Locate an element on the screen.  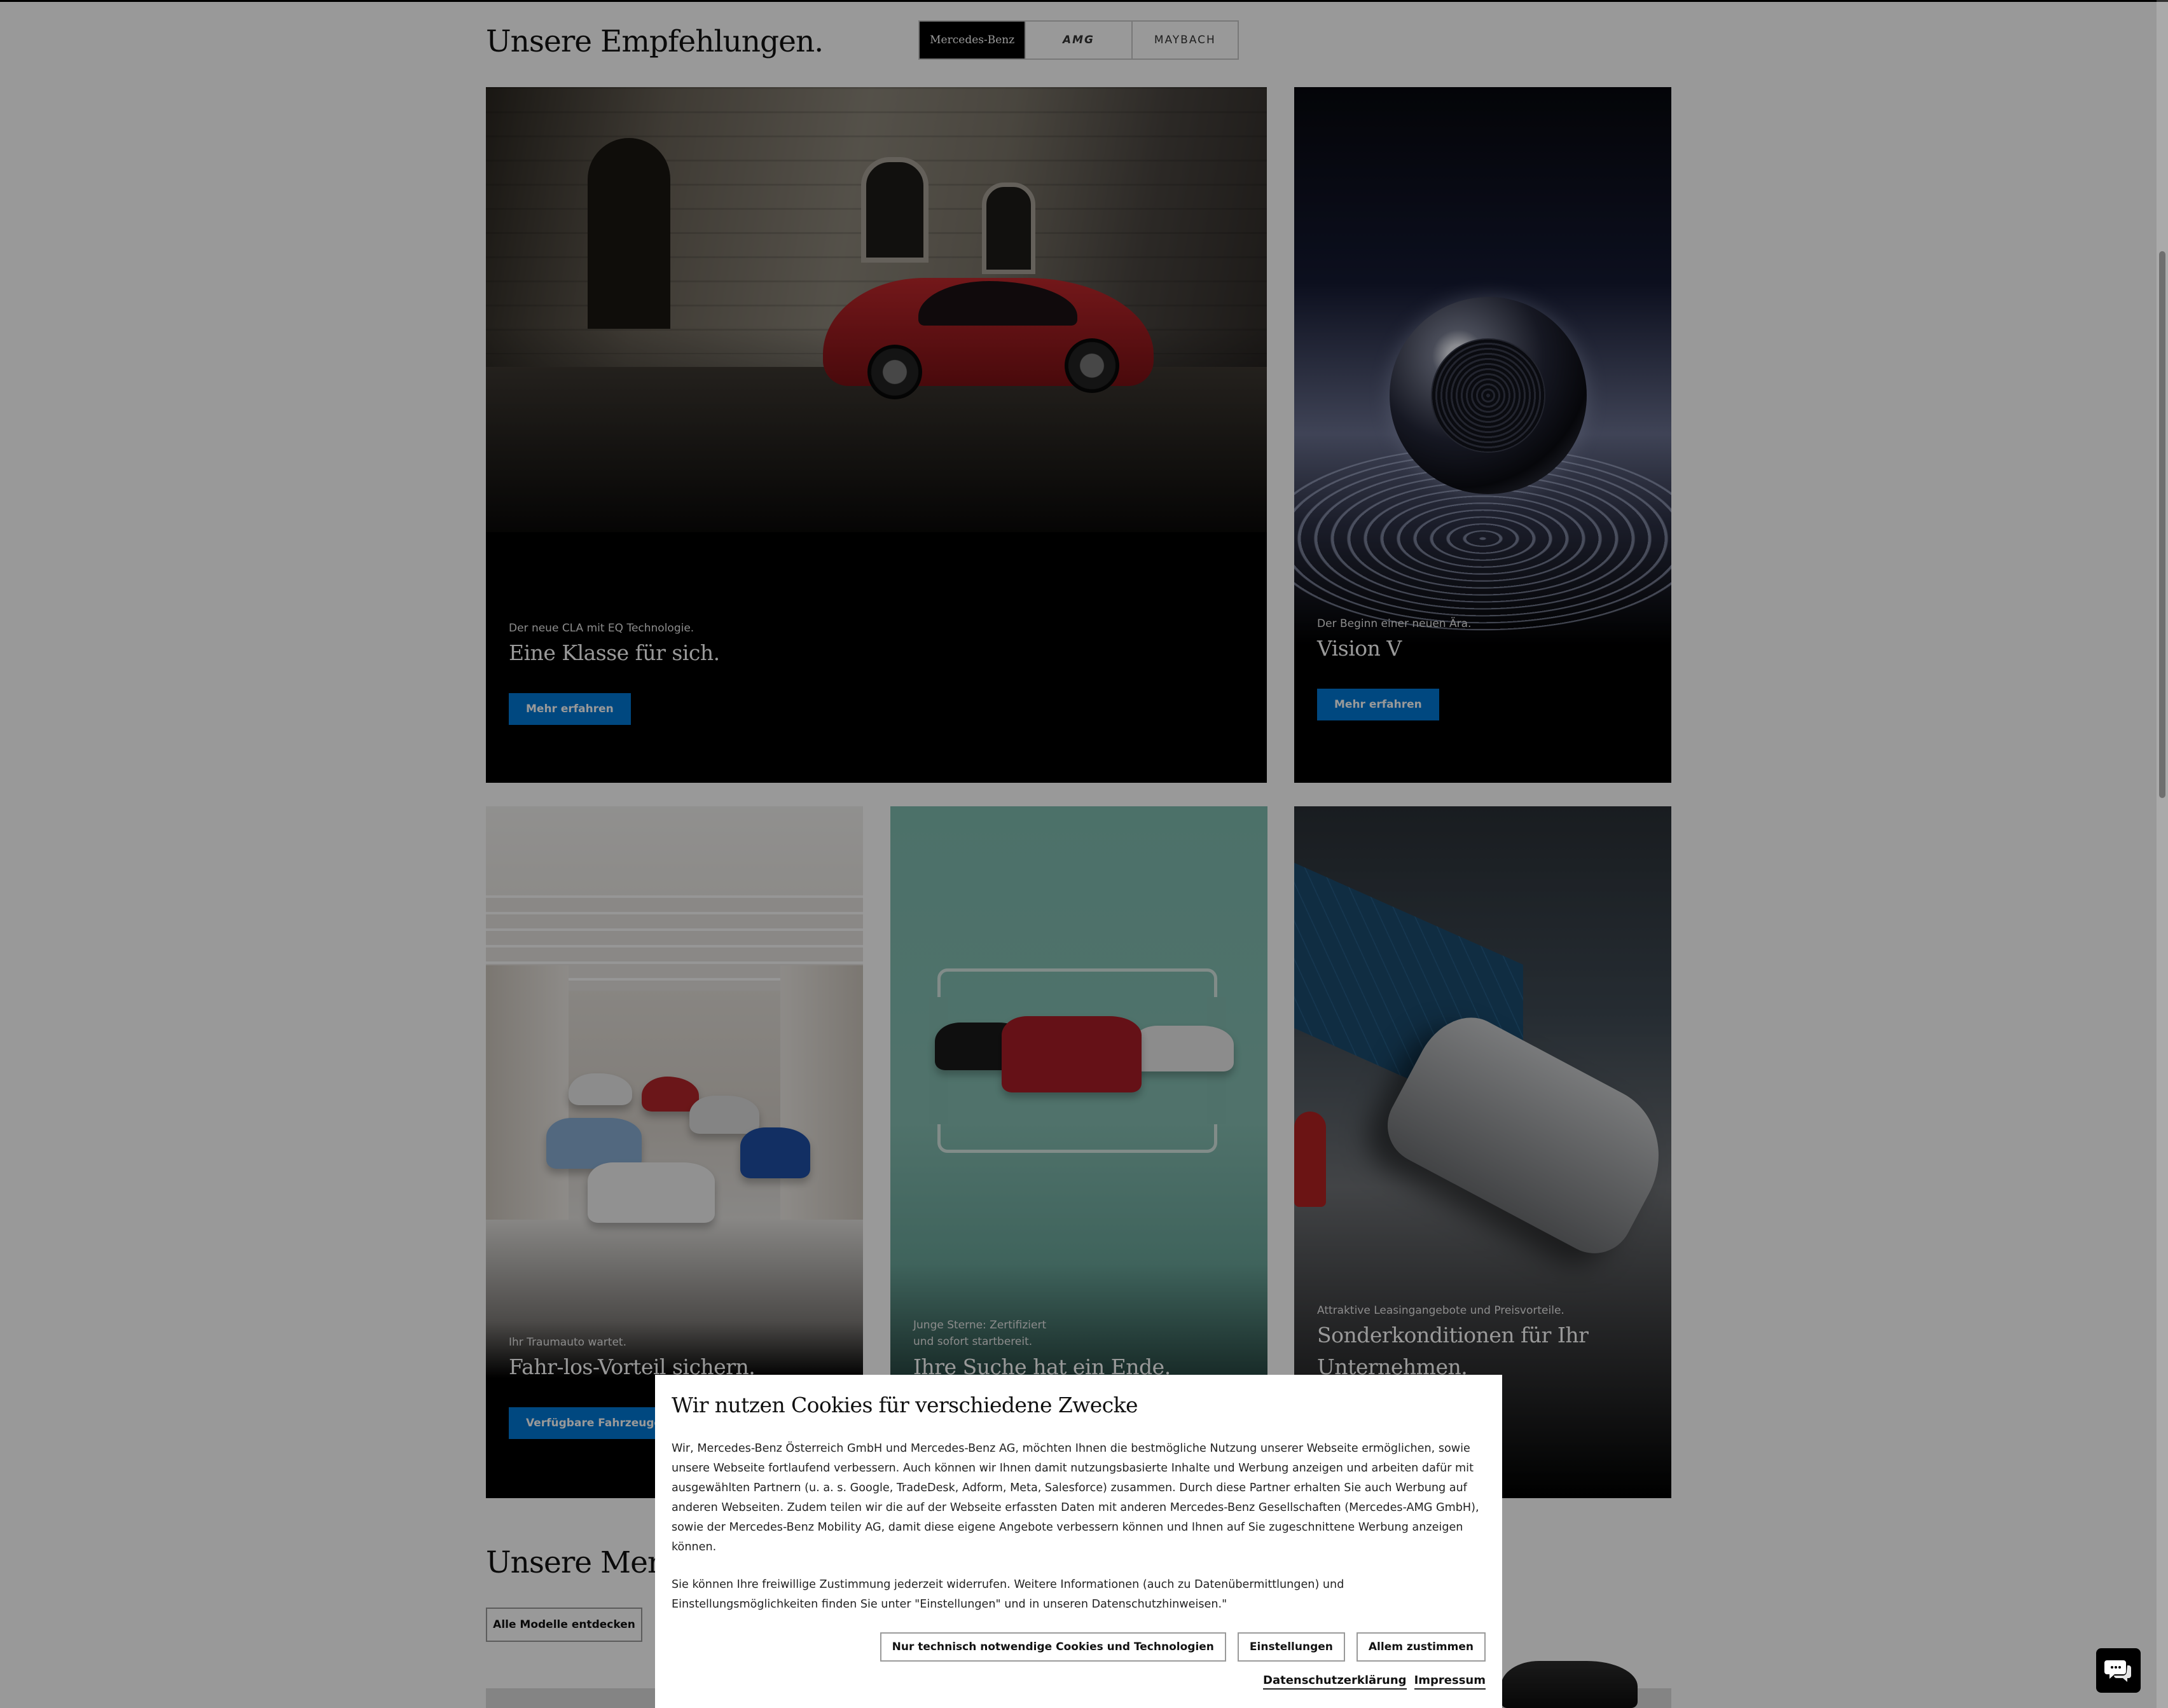
cookie-links: Datenschutzerklärung Impressum is located at coordinates (1375, 1682).